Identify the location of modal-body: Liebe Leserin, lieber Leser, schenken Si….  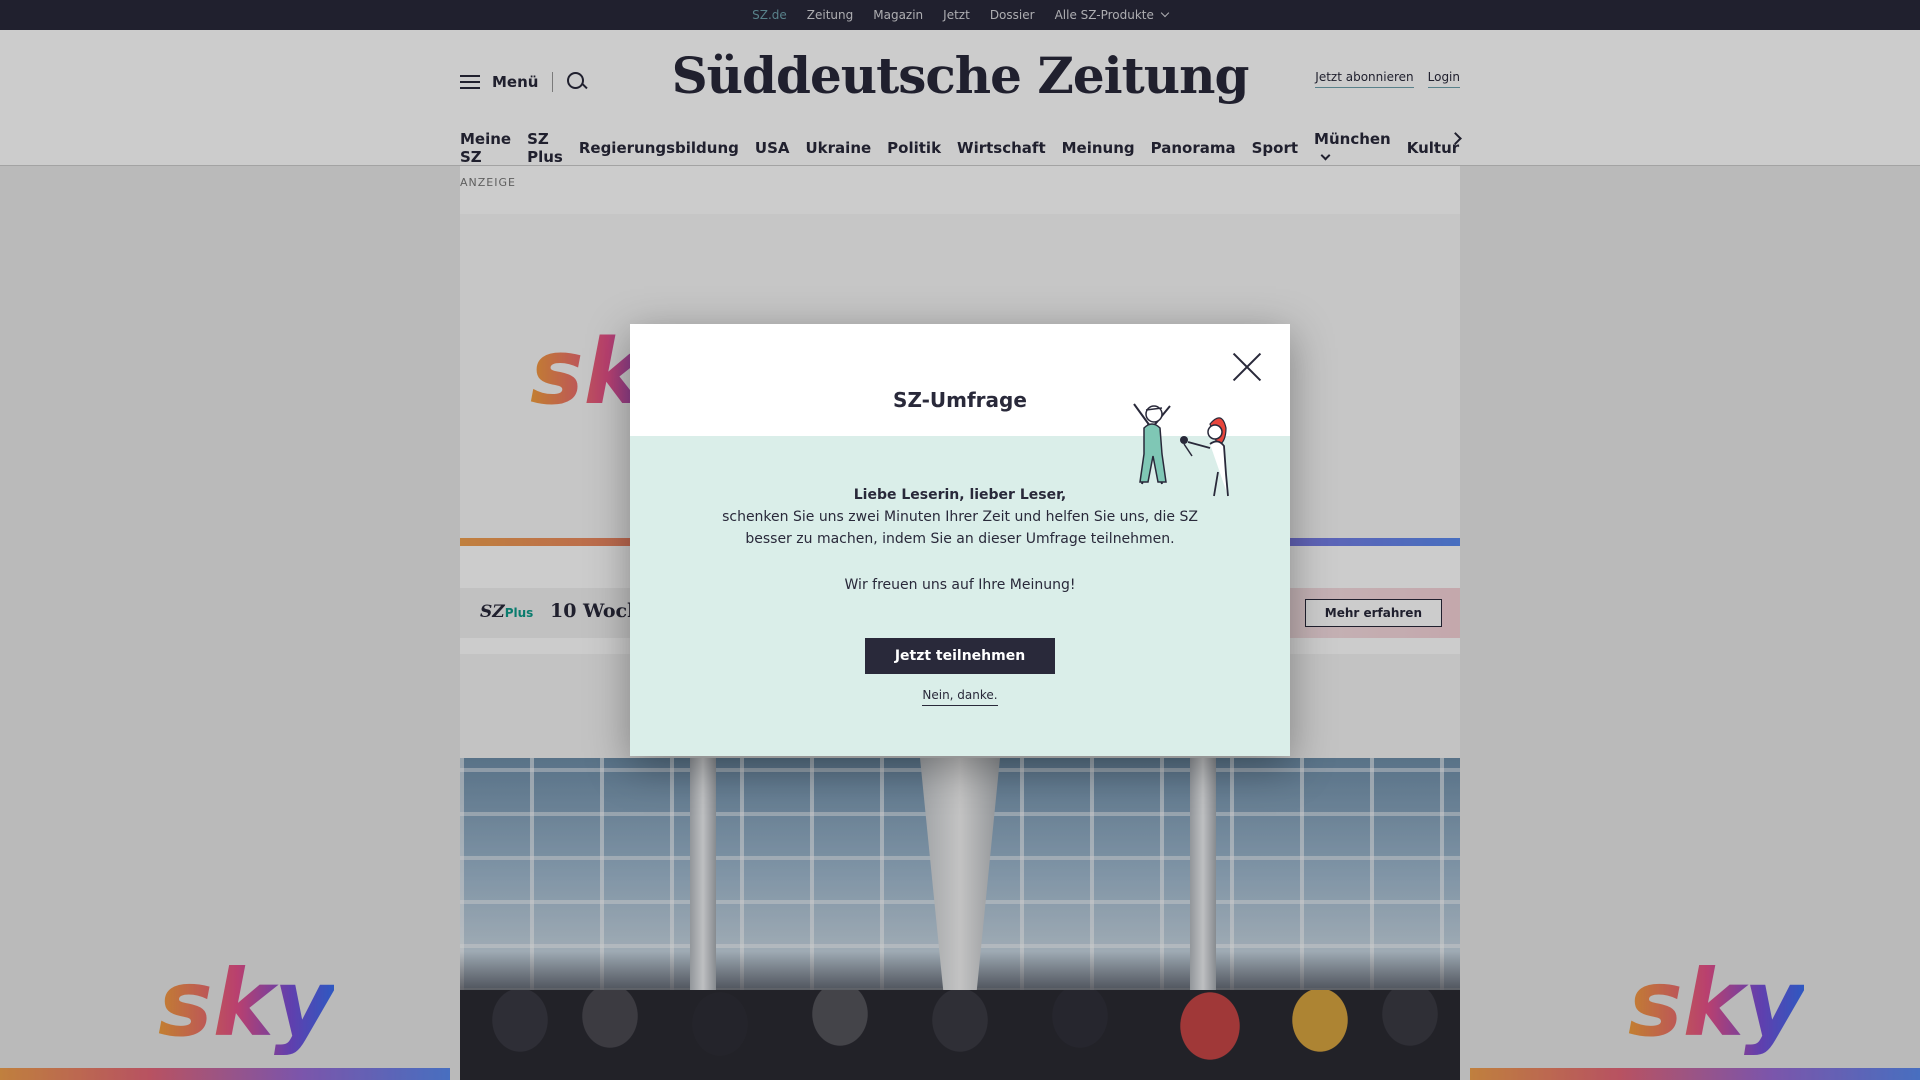
(960, 540).